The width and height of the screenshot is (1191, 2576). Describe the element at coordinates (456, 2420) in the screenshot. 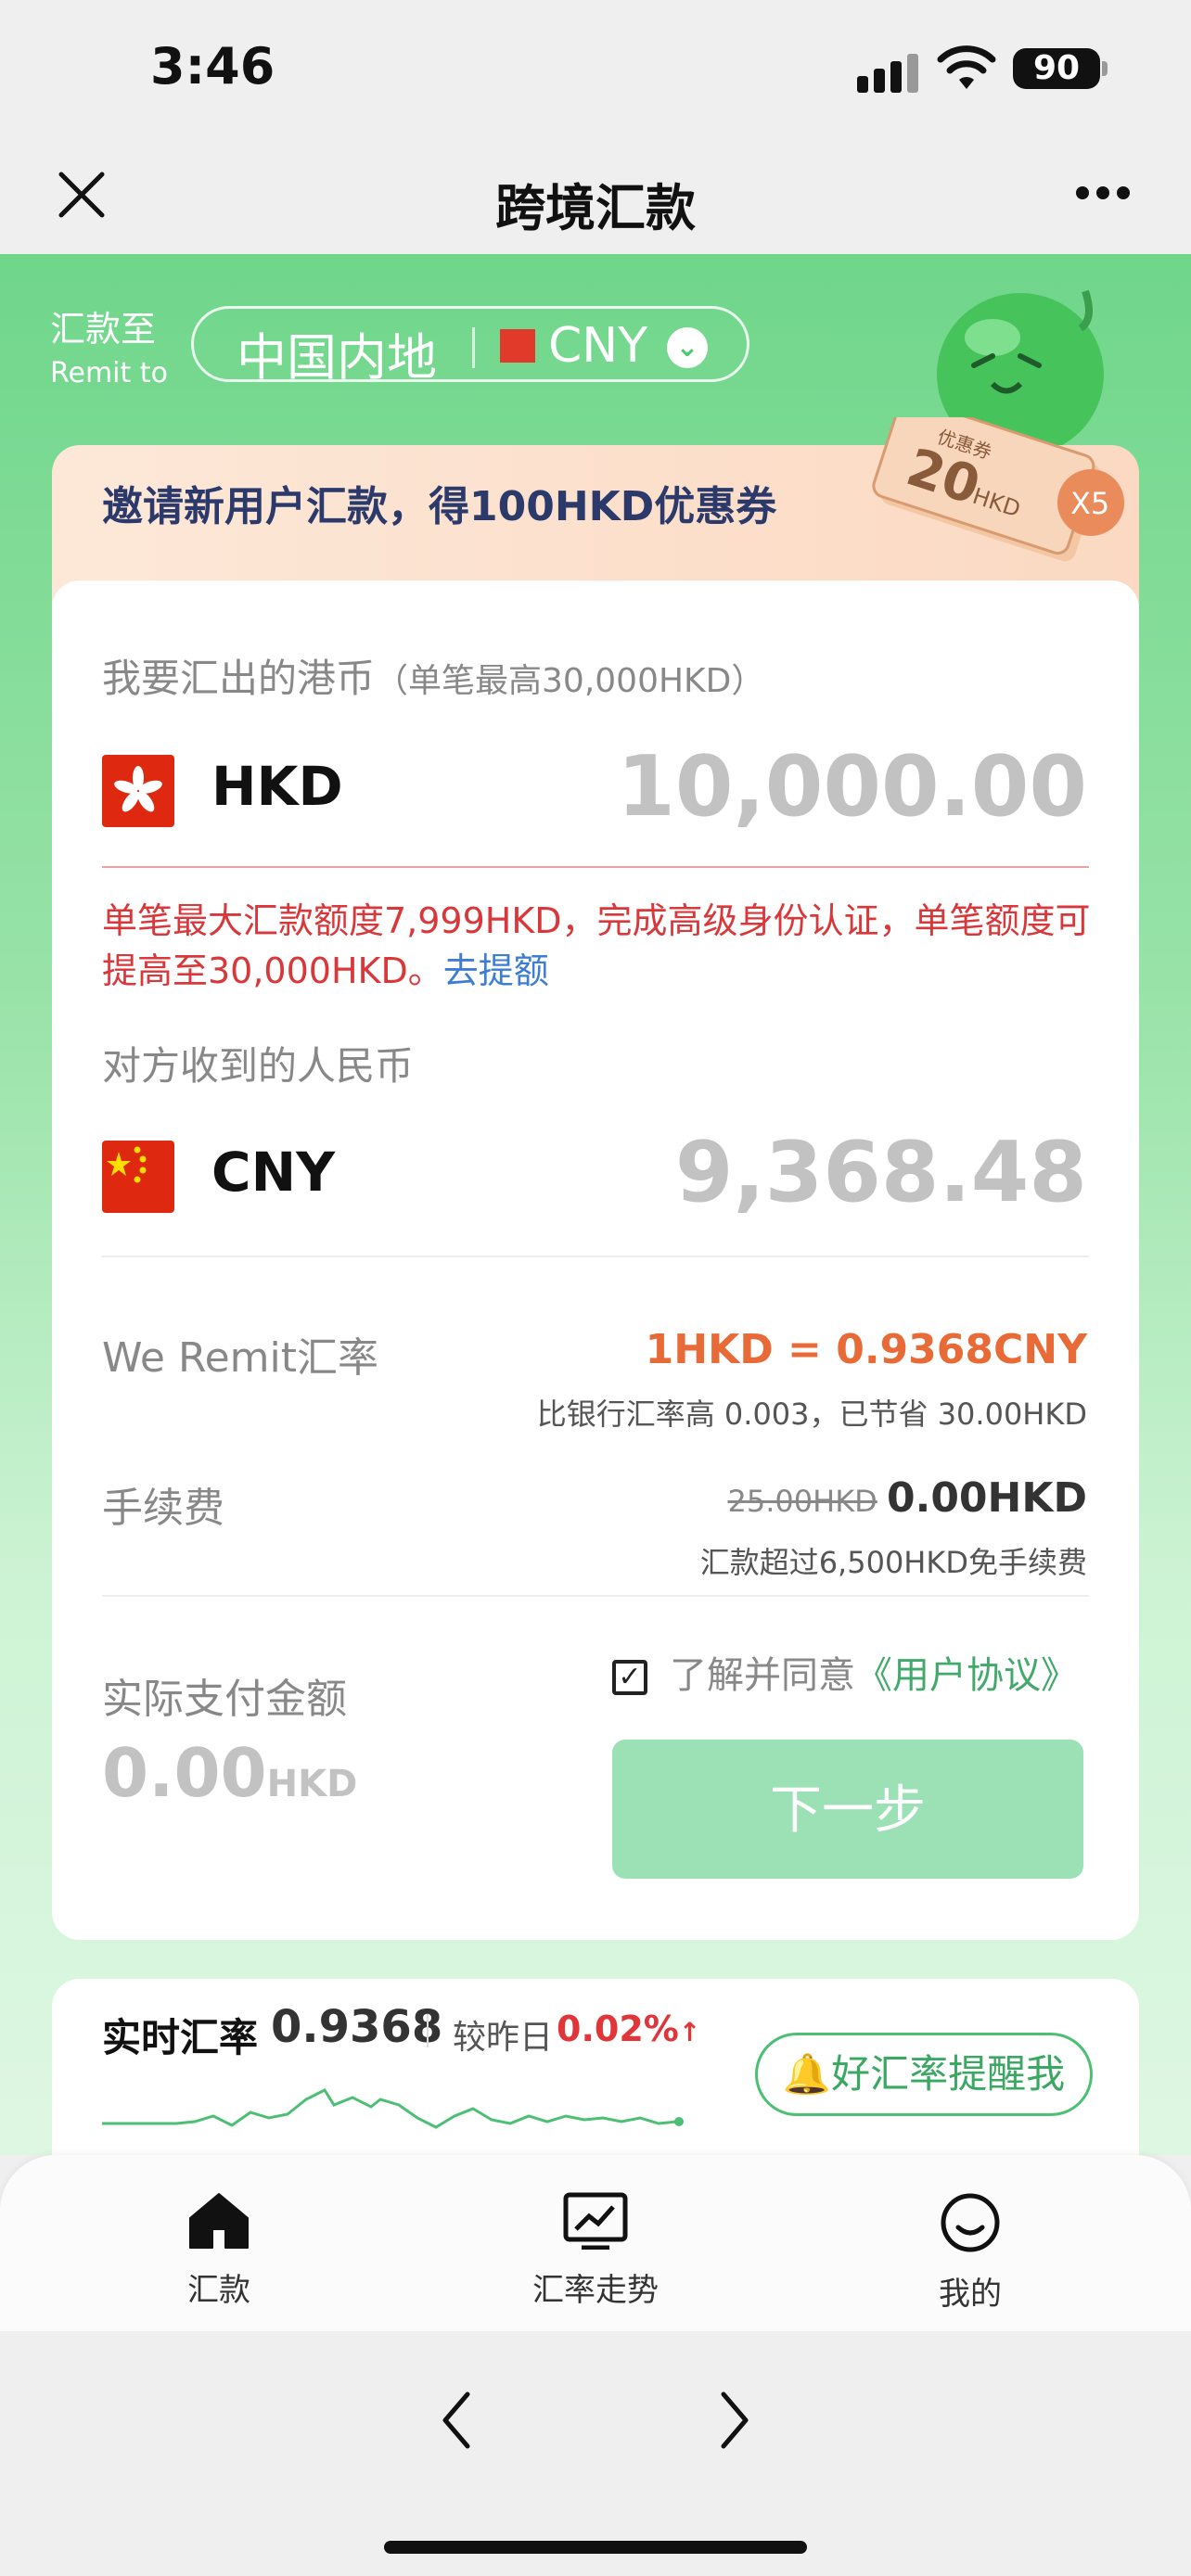

I see `back-arrow-icon` at that location.